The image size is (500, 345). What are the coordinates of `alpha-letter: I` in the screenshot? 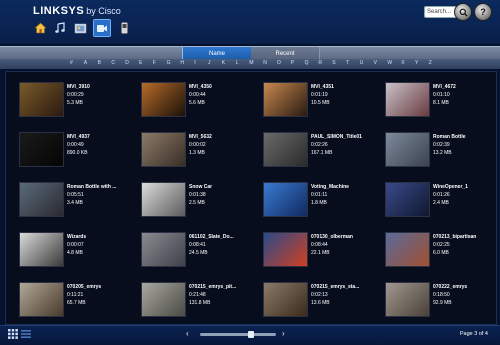 It's located at (194, 63).